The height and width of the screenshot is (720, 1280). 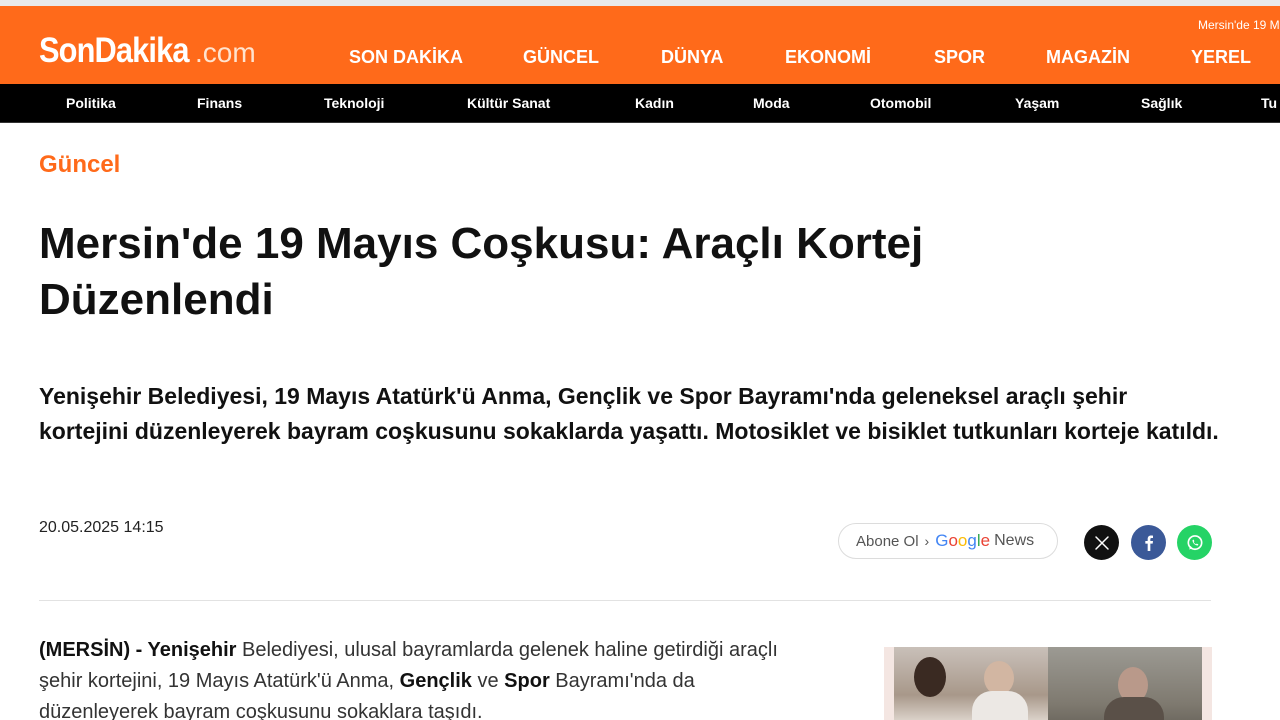 What do you see at coordinates (828, 57) in the screenshot?
I see `main-nav-ekonomi: EKONOMİ` at bounding box center [828, 57].